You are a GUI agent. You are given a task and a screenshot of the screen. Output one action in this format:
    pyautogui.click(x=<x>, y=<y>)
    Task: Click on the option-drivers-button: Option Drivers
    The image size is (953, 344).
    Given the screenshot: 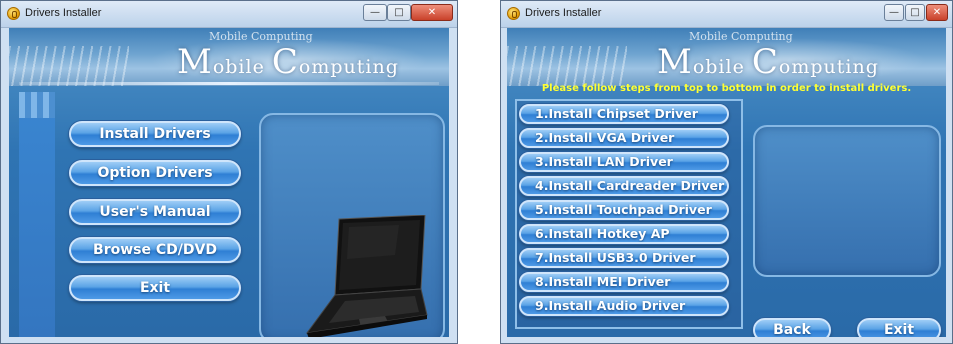 What is the action you would take?
    pyautogui.click(x=155, y=173)
    